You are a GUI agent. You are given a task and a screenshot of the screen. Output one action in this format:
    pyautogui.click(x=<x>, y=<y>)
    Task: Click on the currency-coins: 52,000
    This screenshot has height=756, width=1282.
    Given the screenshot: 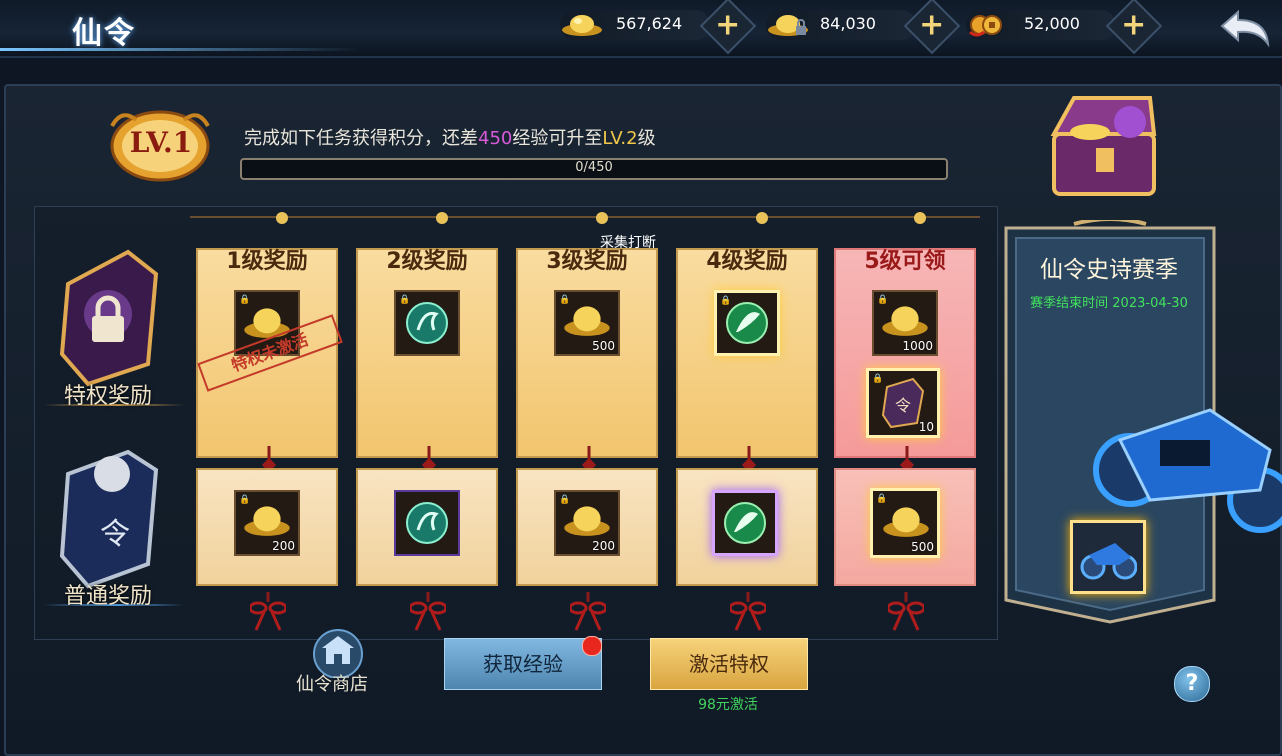 What is the action you would take?
    pyautogui.click(x=1041, y=25)
    